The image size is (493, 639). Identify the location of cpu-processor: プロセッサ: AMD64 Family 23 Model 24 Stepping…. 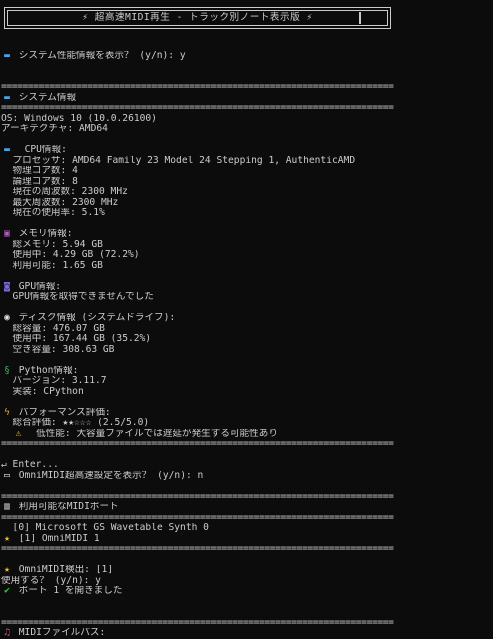
(178, 160).